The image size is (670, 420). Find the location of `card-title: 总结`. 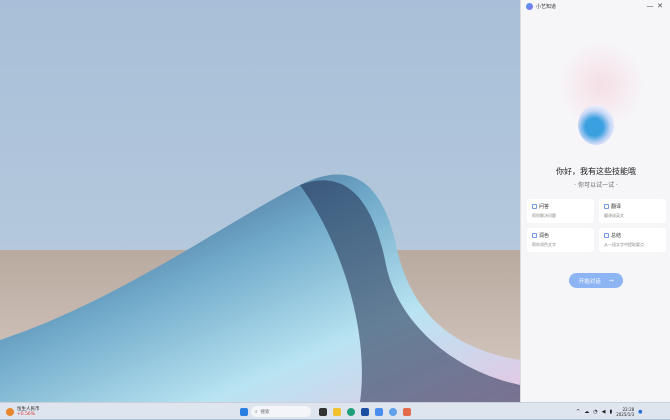

card-title: 总结 is located at coordinates (616, 236).